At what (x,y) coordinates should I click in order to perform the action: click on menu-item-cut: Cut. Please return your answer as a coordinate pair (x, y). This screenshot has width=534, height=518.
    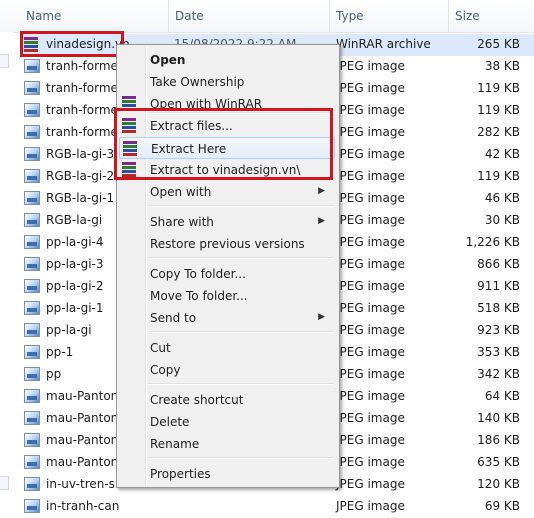
    Looking at the image, I should click on (227, 348).